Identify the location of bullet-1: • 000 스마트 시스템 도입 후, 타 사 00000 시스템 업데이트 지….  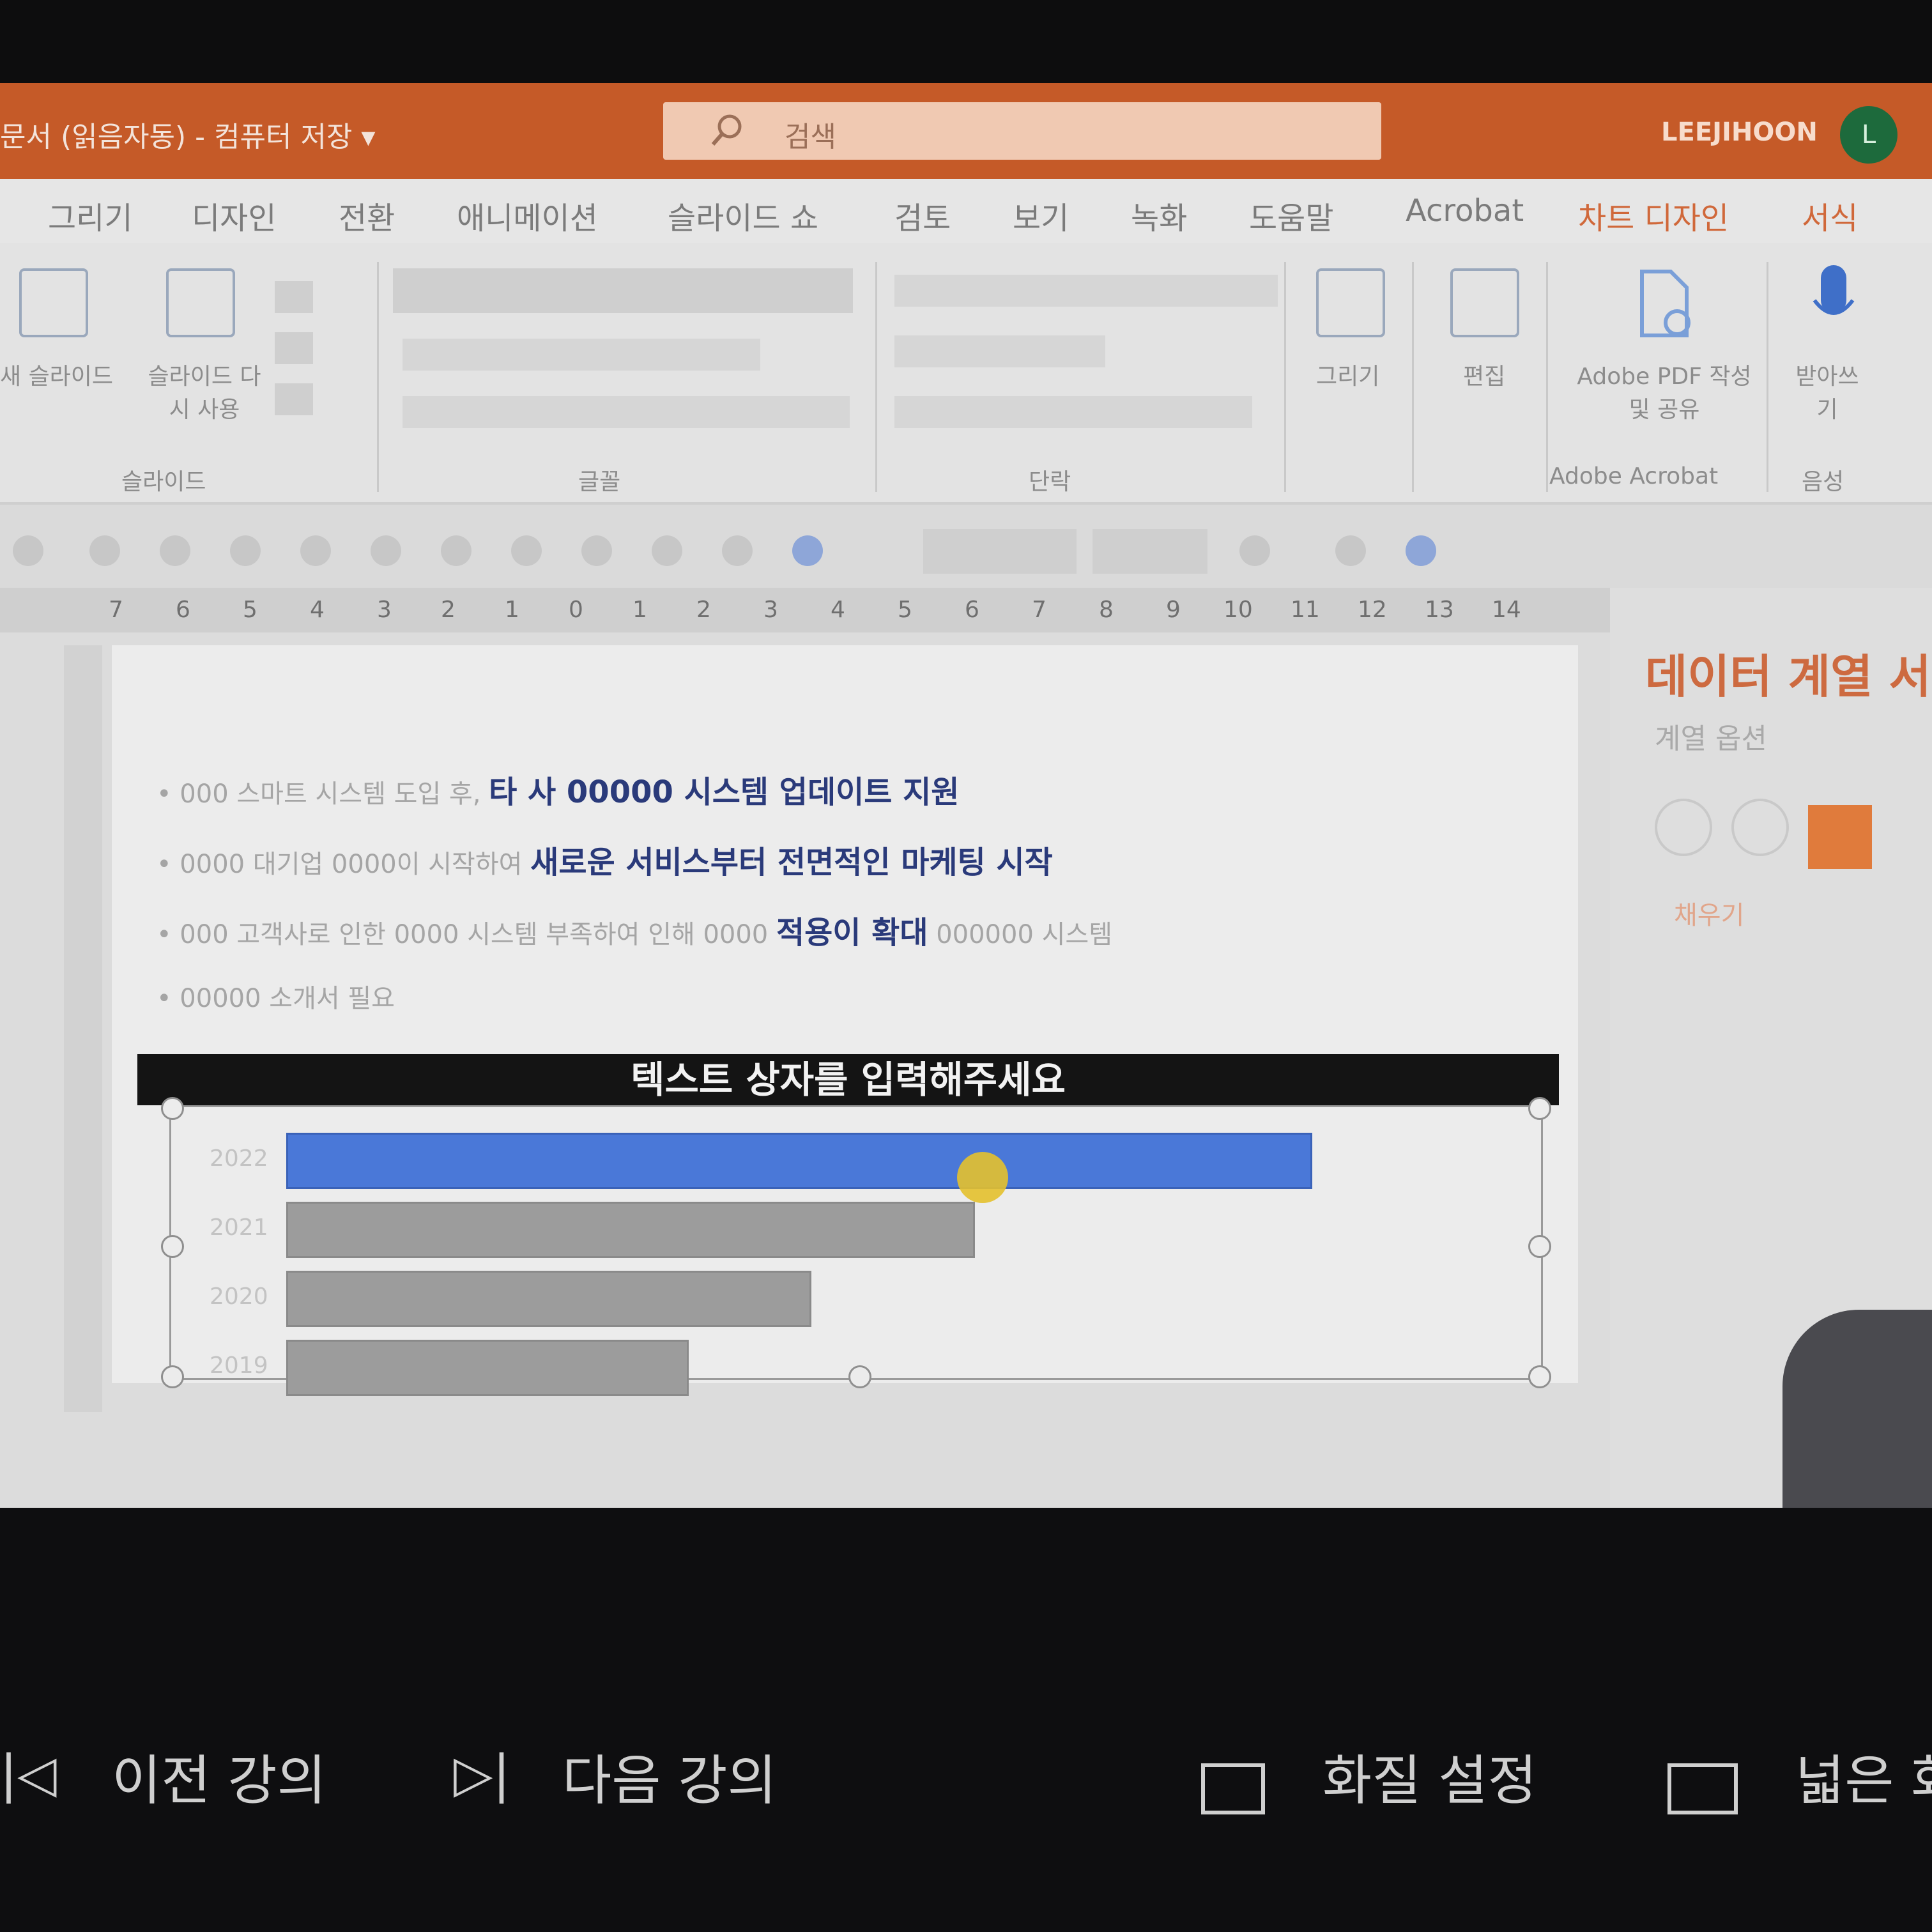
(558, 789).